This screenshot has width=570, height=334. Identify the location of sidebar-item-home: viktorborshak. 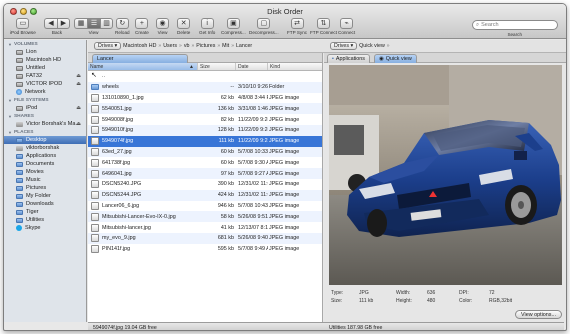
(45, 148).